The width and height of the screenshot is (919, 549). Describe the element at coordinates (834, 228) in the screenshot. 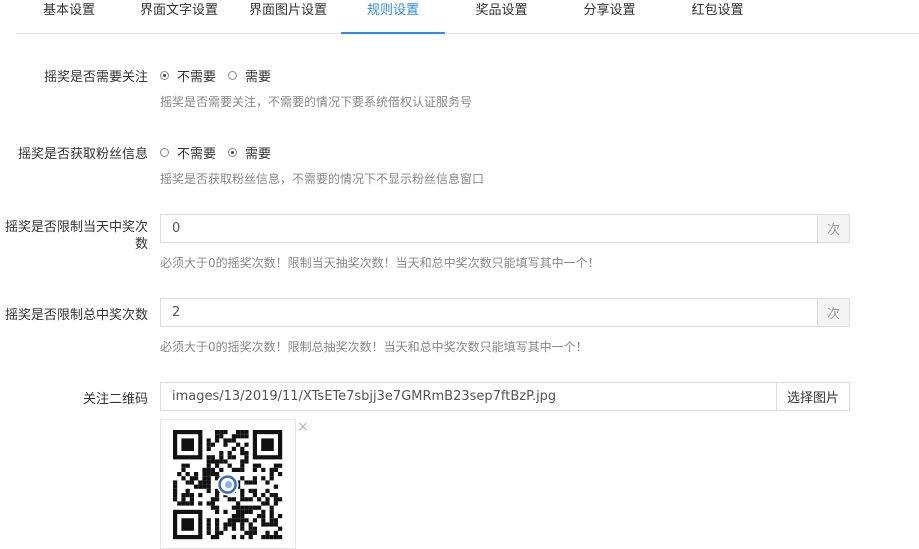

I see `daily-limit-unit: 次` at that location.